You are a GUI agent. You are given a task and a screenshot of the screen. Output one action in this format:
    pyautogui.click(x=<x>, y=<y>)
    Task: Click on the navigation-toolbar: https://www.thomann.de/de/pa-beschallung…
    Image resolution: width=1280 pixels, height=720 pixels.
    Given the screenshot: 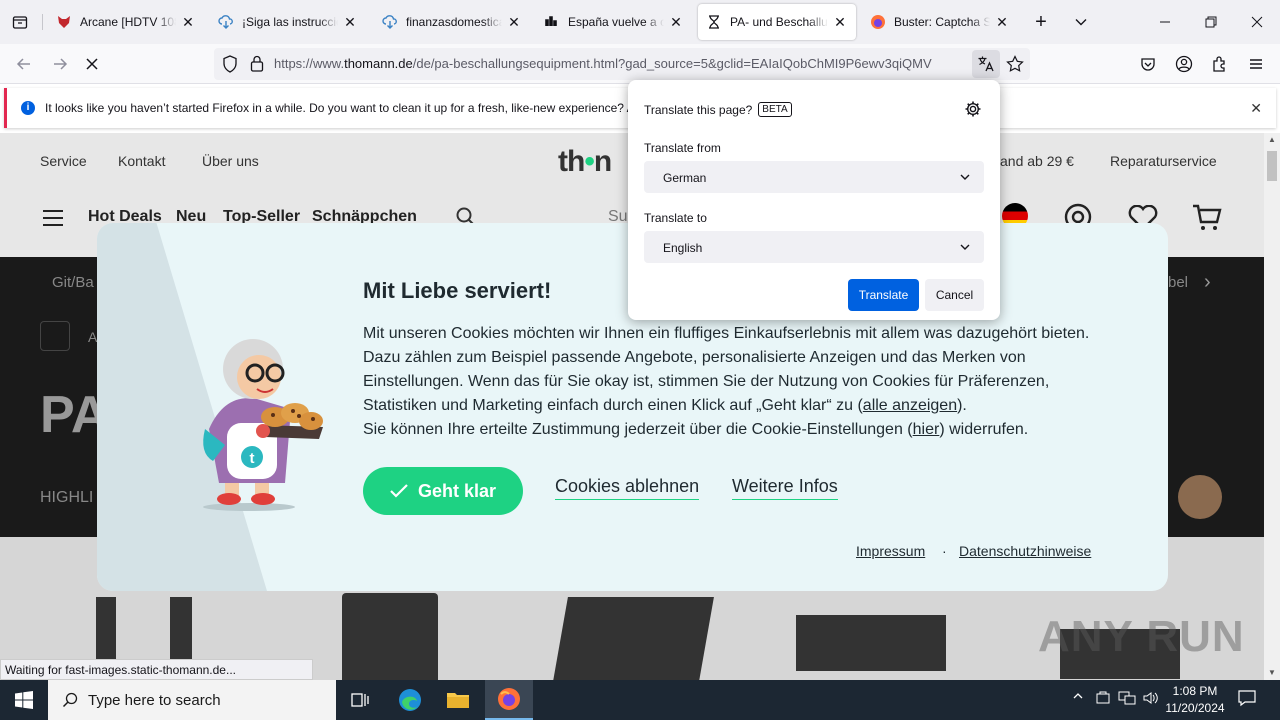 What is the action you would take?
    pyautogui.click(x=640, y=64)
    